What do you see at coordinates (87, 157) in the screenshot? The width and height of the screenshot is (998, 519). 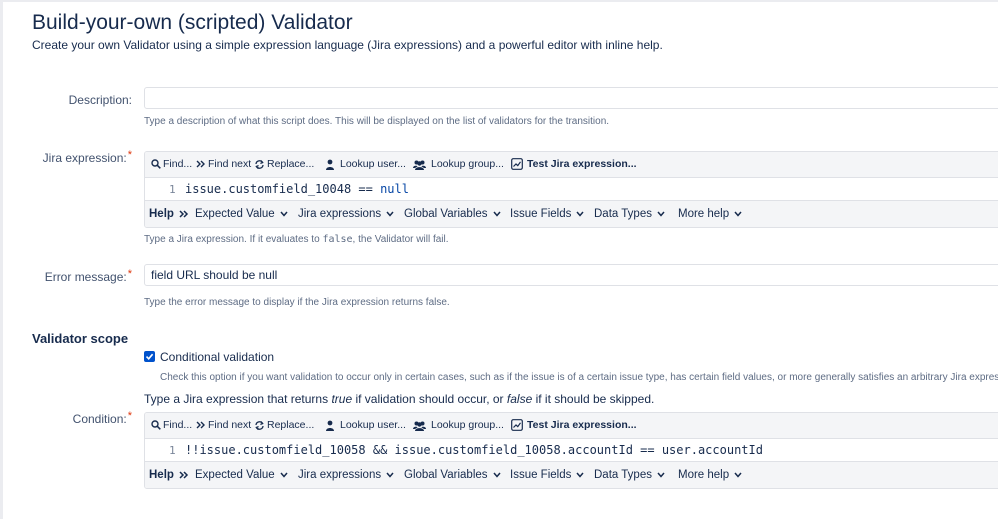 I see `jira-expression-label: Jira expression:*` at bounding box center [87, 157].